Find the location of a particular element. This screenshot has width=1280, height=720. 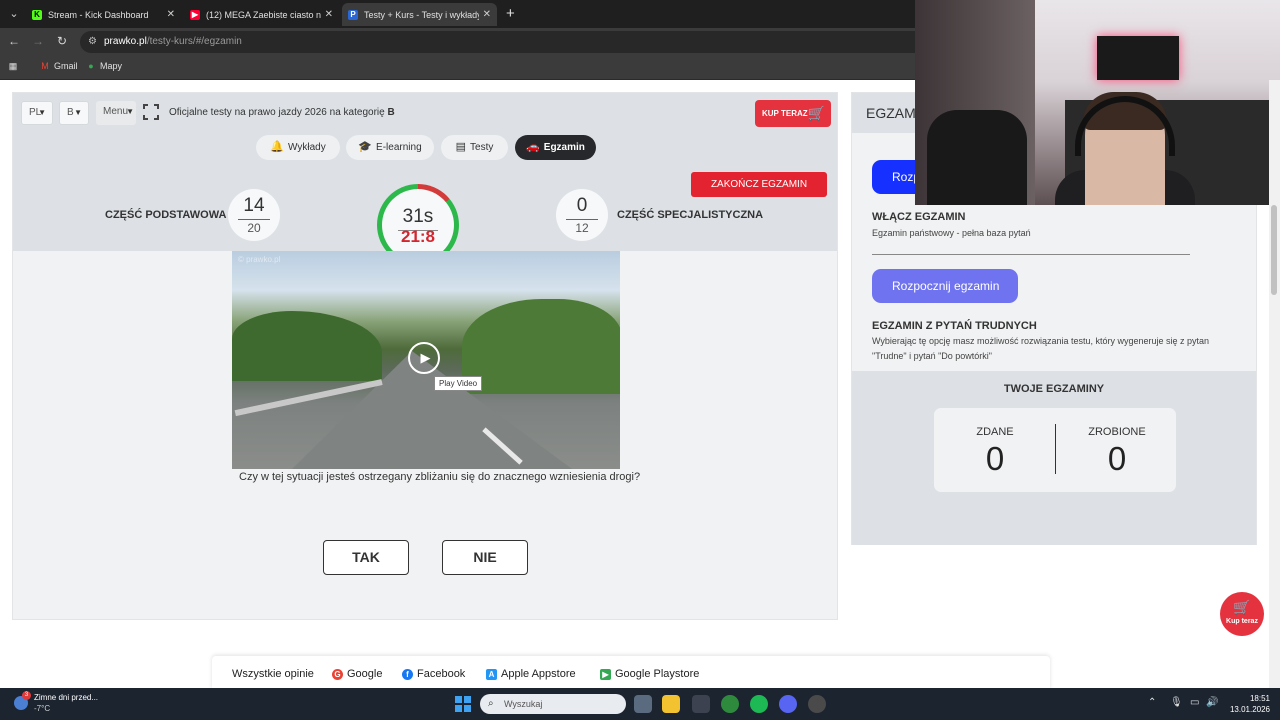

reviews-all-link: Wszystkie opinie is located at coordinates (273, 674).